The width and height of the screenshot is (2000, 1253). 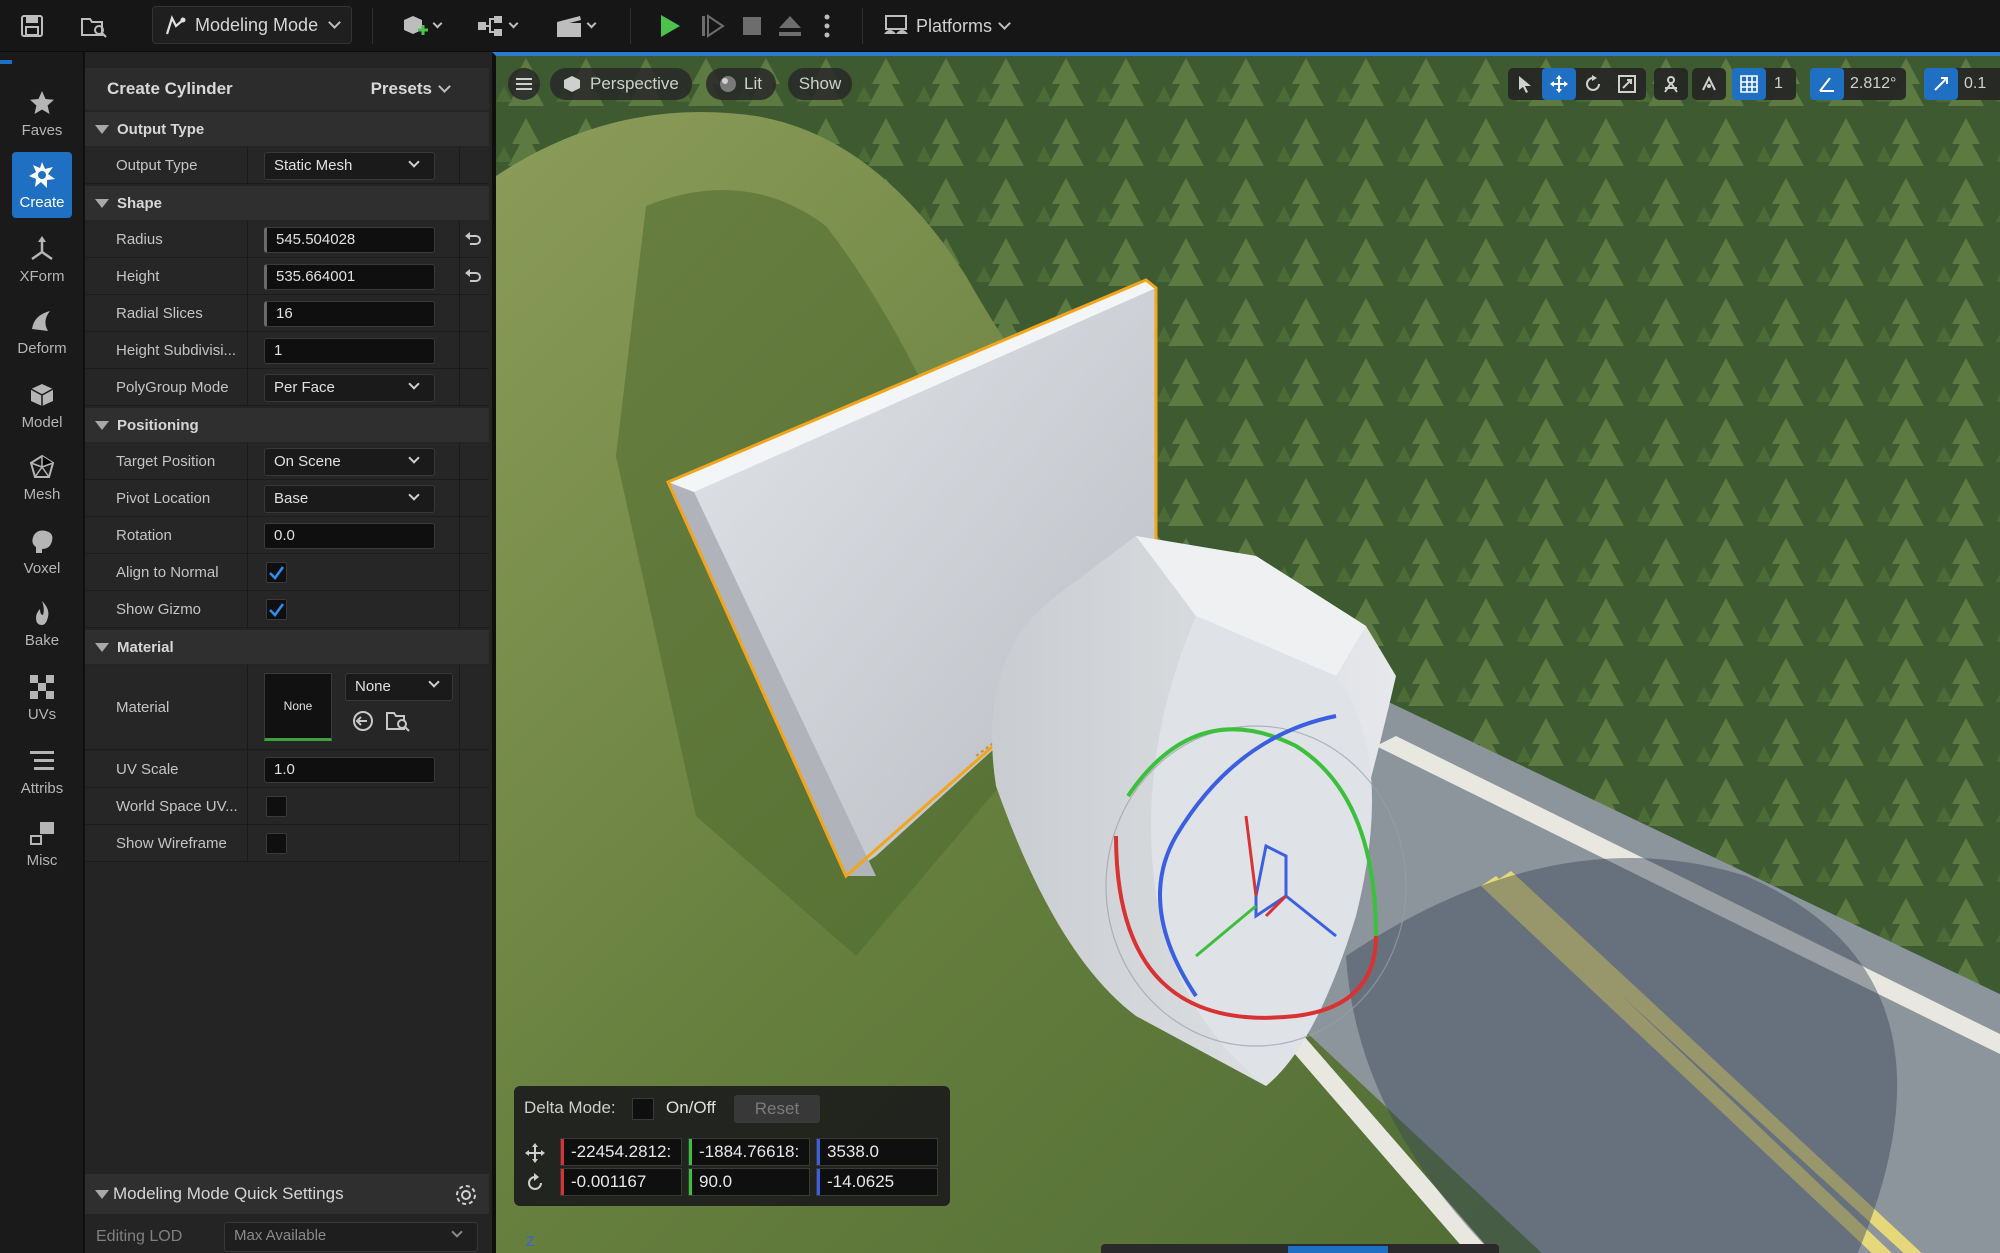 I want to click on show-gizmo-checkbox, so click(x=276, y=609).